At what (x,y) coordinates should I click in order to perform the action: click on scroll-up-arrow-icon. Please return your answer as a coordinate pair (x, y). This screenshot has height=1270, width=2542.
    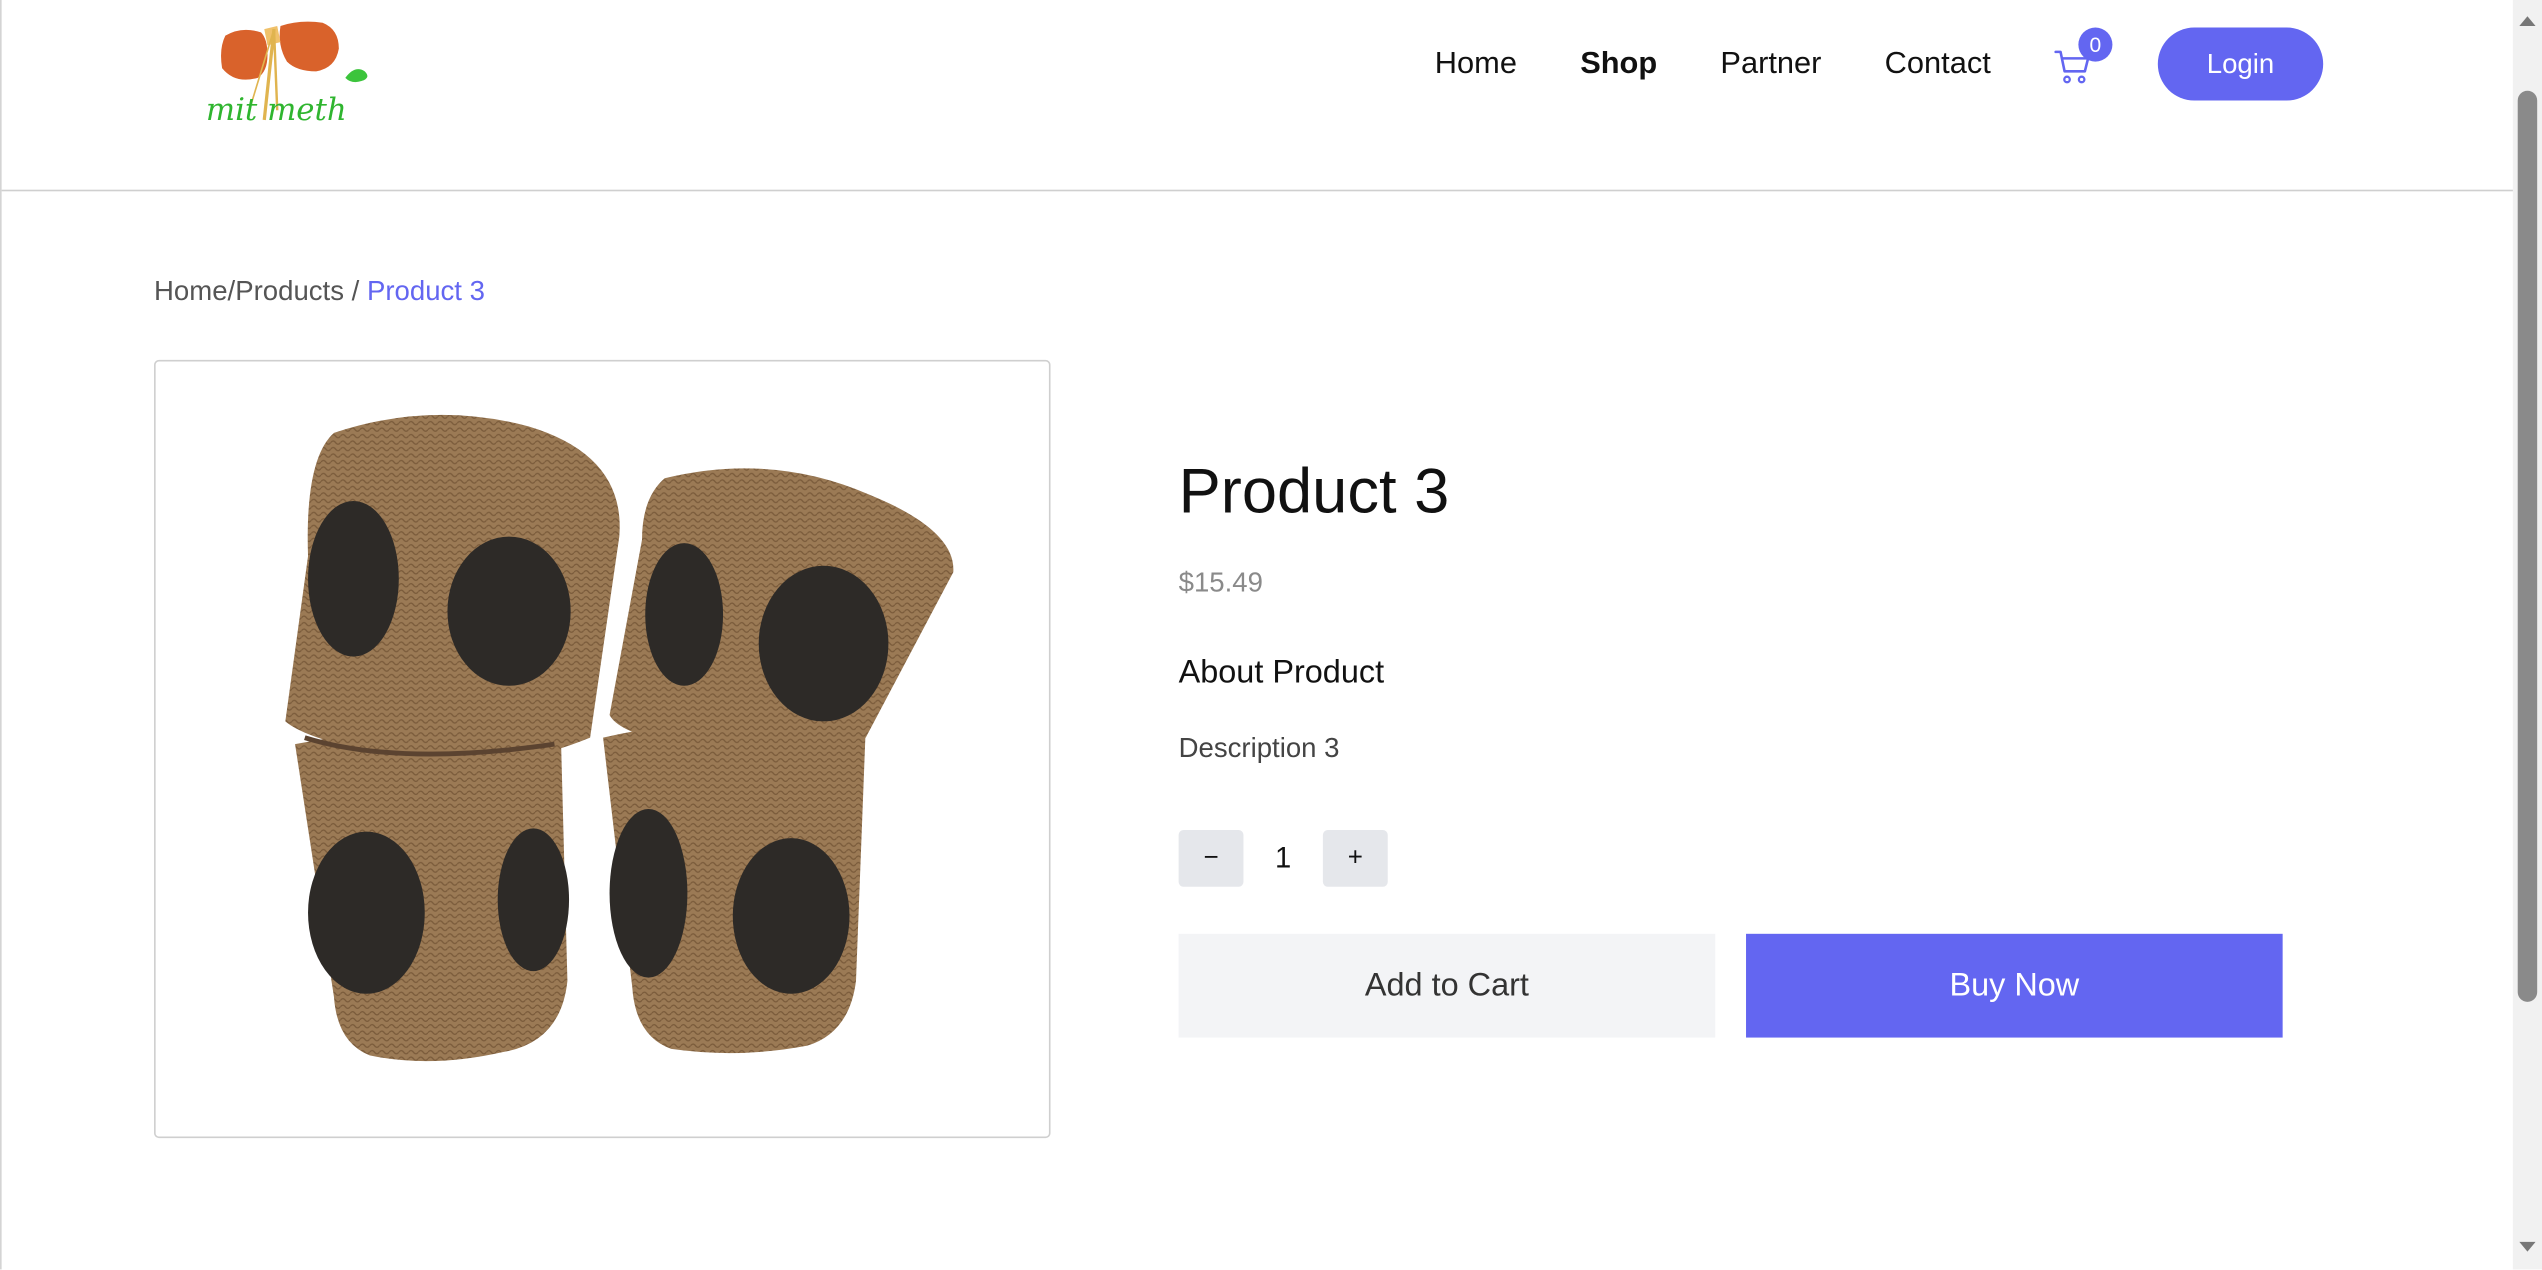
    Looking at the image, I should click on (2527, 21).